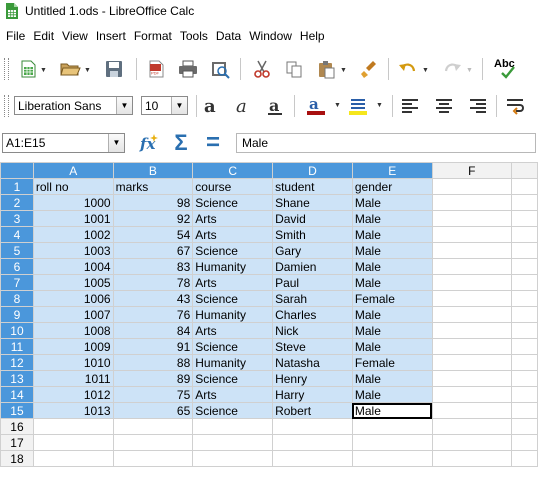  What do you see at coordinates (6, 69) in the screenshot?
I see `toolbar-grip` at bounding box center [6, 69].